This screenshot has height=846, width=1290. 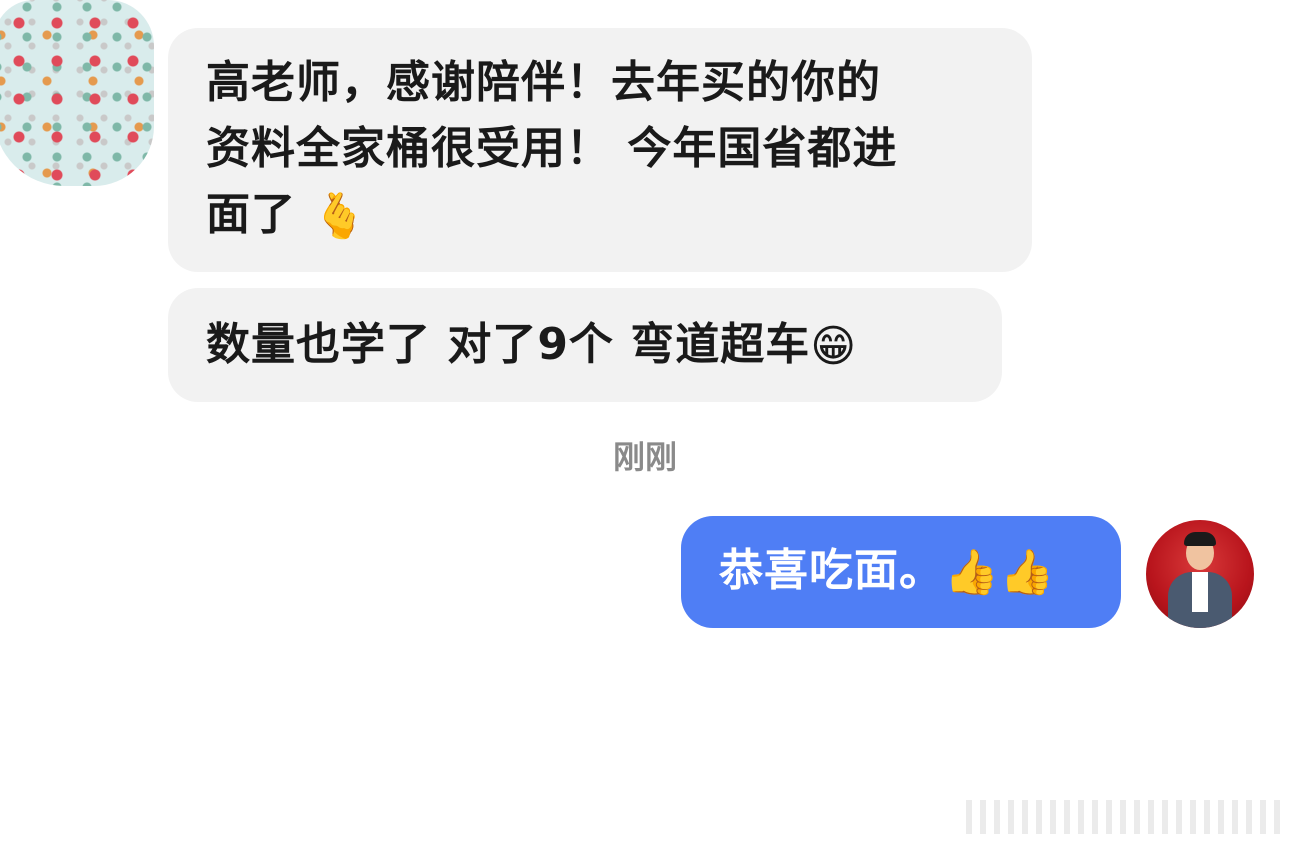 I want to click on message-text: 恭喜吃面。, so click(x=831, y=570).